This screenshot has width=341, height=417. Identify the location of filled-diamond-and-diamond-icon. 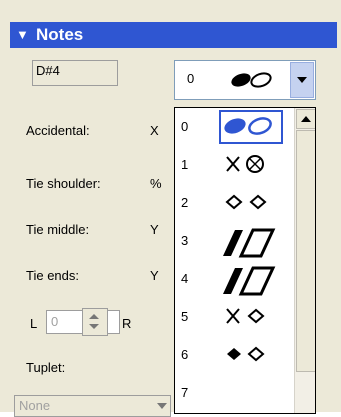
(246, 354).